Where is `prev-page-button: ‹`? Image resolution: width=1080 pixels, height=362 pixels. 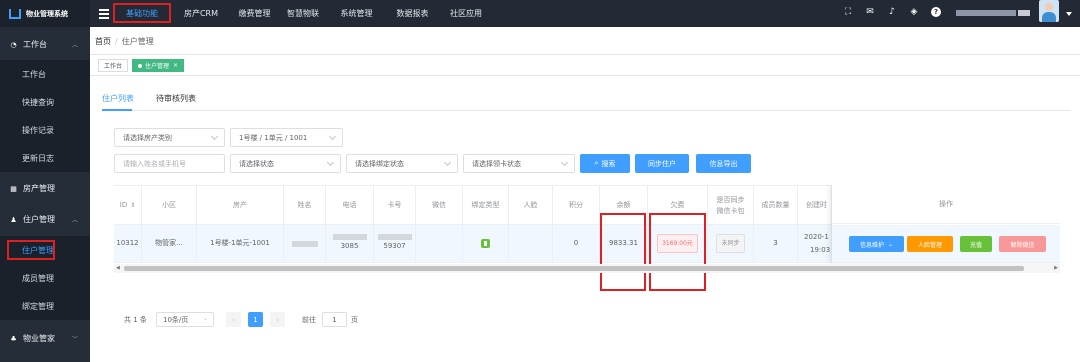
prev-page-button: ‹ is located at coordinates (233, 319).